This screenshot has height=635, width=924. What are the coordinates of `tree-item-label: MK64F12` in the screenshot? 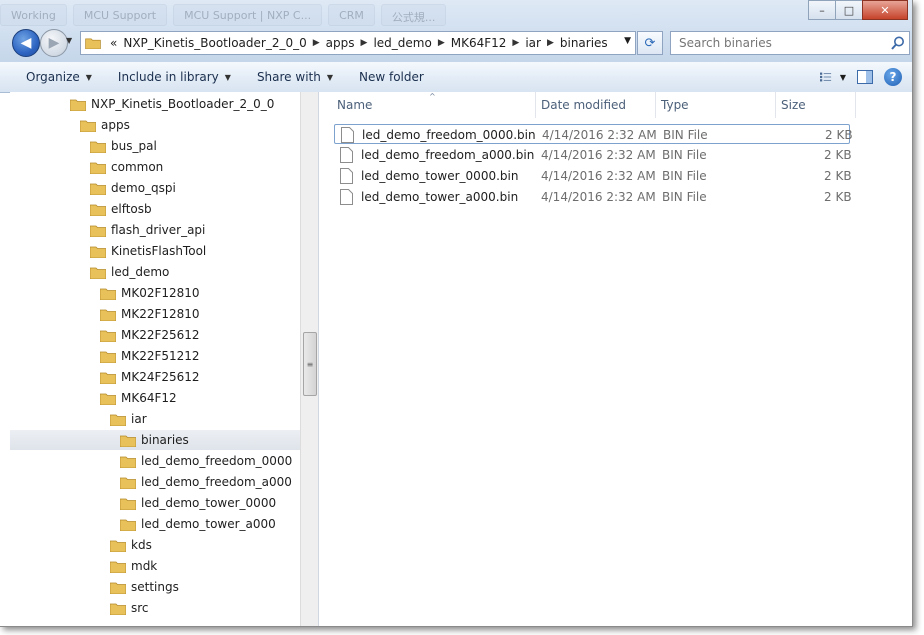 It's located at (149, 398).